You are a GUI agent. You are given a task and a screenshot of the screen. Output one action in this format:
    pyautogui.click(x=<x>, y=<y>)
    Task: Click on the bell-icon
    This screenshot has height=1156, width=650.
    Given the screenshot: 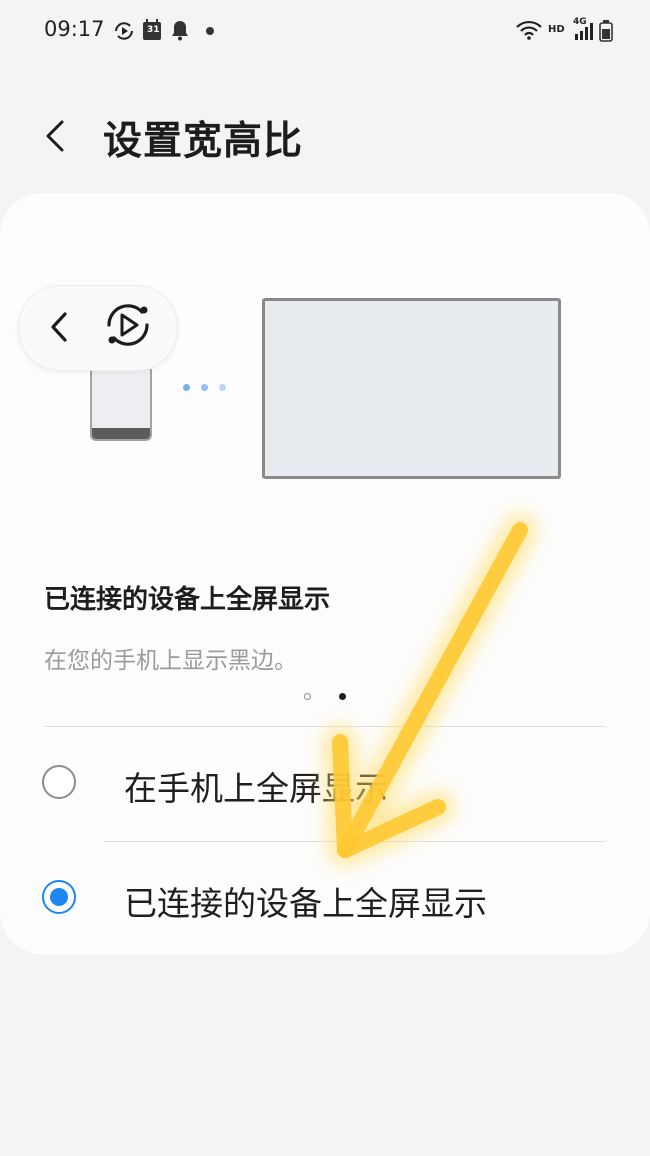 What is the action you would take?
    pyautogui.click(x=180, y=31)
    